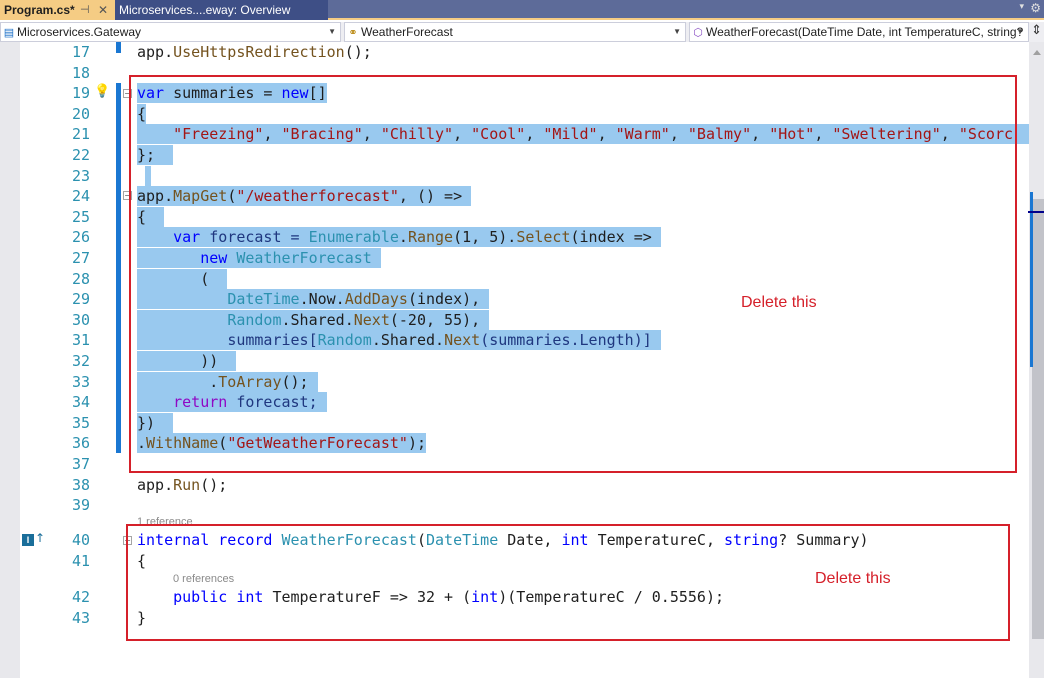 Image resolution: width=1044 pixels, height=678 pixels. What do you see at coordinates (698, 33) in the screenshot?
I see `method-icon: ⬡` at bounding box center [698, 33].